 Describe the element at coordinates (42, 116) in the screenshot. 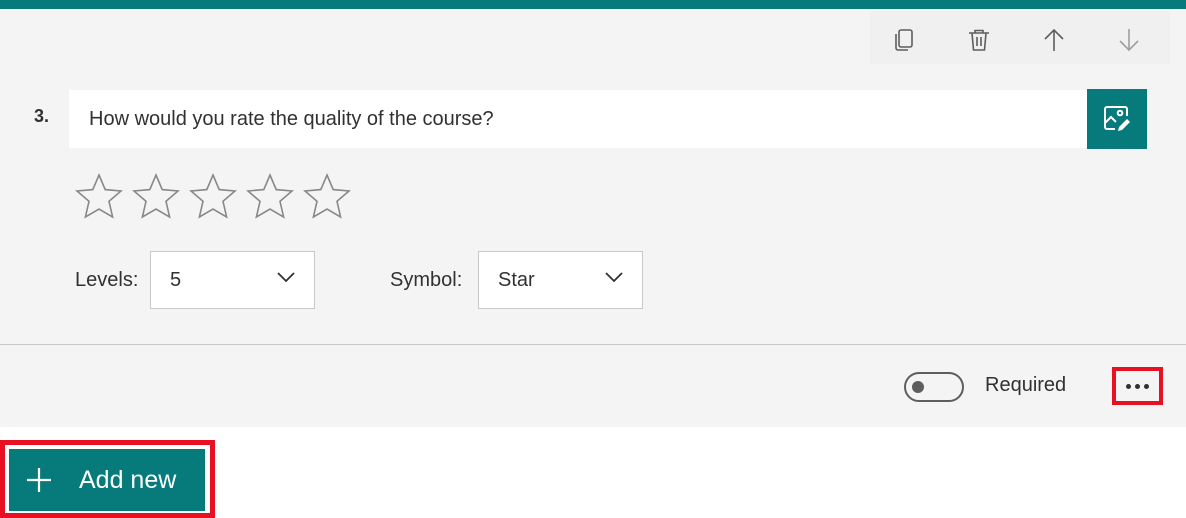

I see `question-number: 3.` at that location.